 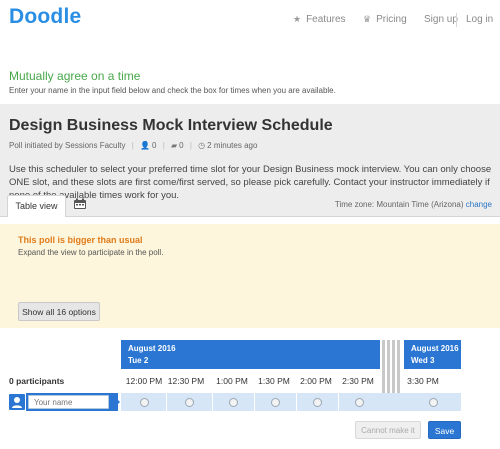 I want to click on participant-entry-row, so click(x=291, y=402).